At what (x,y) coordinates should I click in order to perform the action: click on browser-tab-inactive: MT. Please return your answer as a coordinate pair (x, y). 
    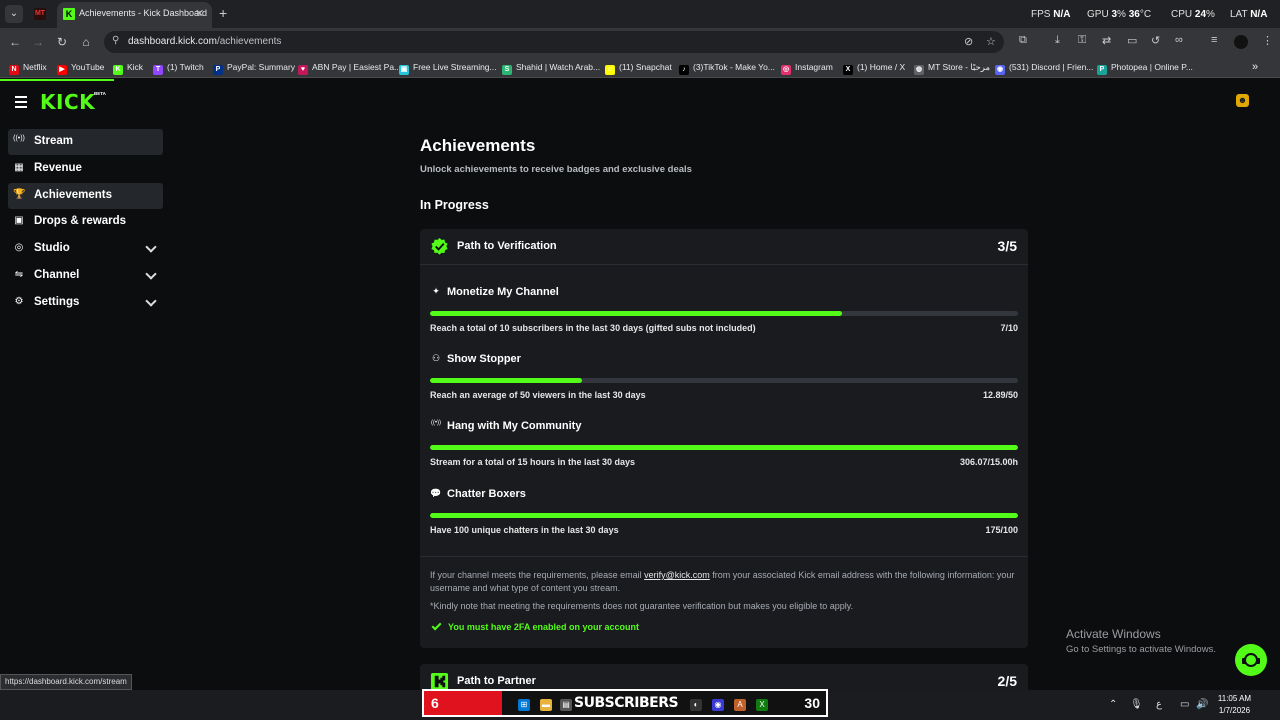
    Looking at the image, I should click on (40, 14).